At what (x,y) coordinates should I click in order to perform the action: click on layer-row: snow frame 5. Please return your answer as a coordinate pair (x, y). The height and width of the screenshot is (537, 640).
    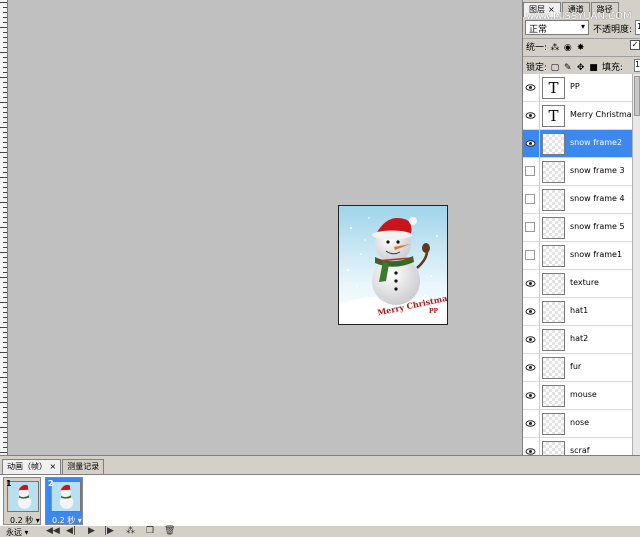
    Looking at the image, I should click on (581, 228).